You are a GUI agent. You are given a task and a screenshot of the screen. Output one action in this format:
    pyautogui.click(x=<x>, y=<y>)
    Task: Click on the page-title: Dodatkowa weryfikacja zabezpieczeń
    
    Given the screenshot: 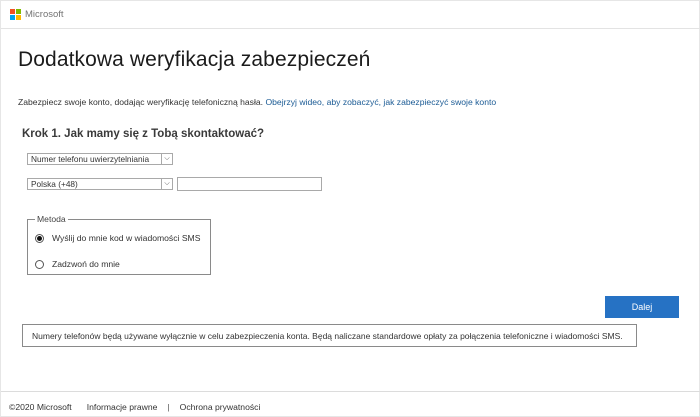 What is the action you would take?
    pyautogui.click(x=194, y=59)
    